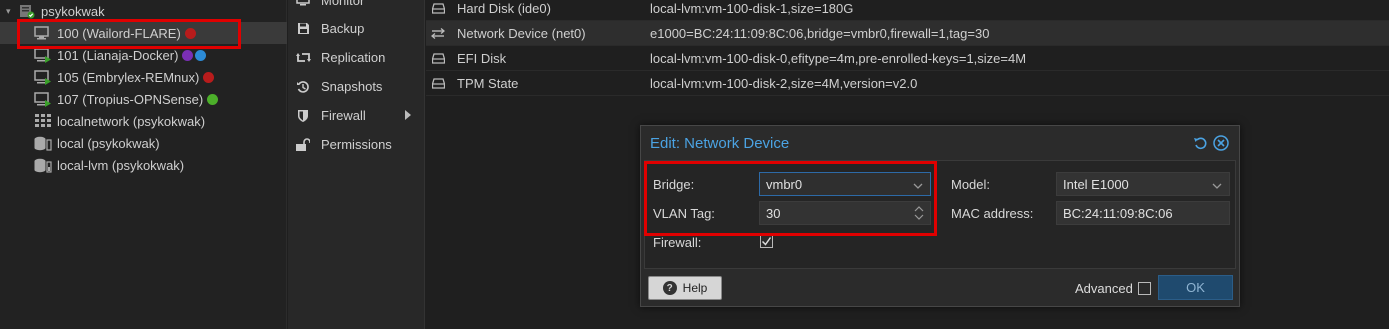 This screenshot has width=1389, height=329. What do you see at coordinates (919, 213) in the screenshot?
I see `spinner-icon` at bounding box center [919, 213].